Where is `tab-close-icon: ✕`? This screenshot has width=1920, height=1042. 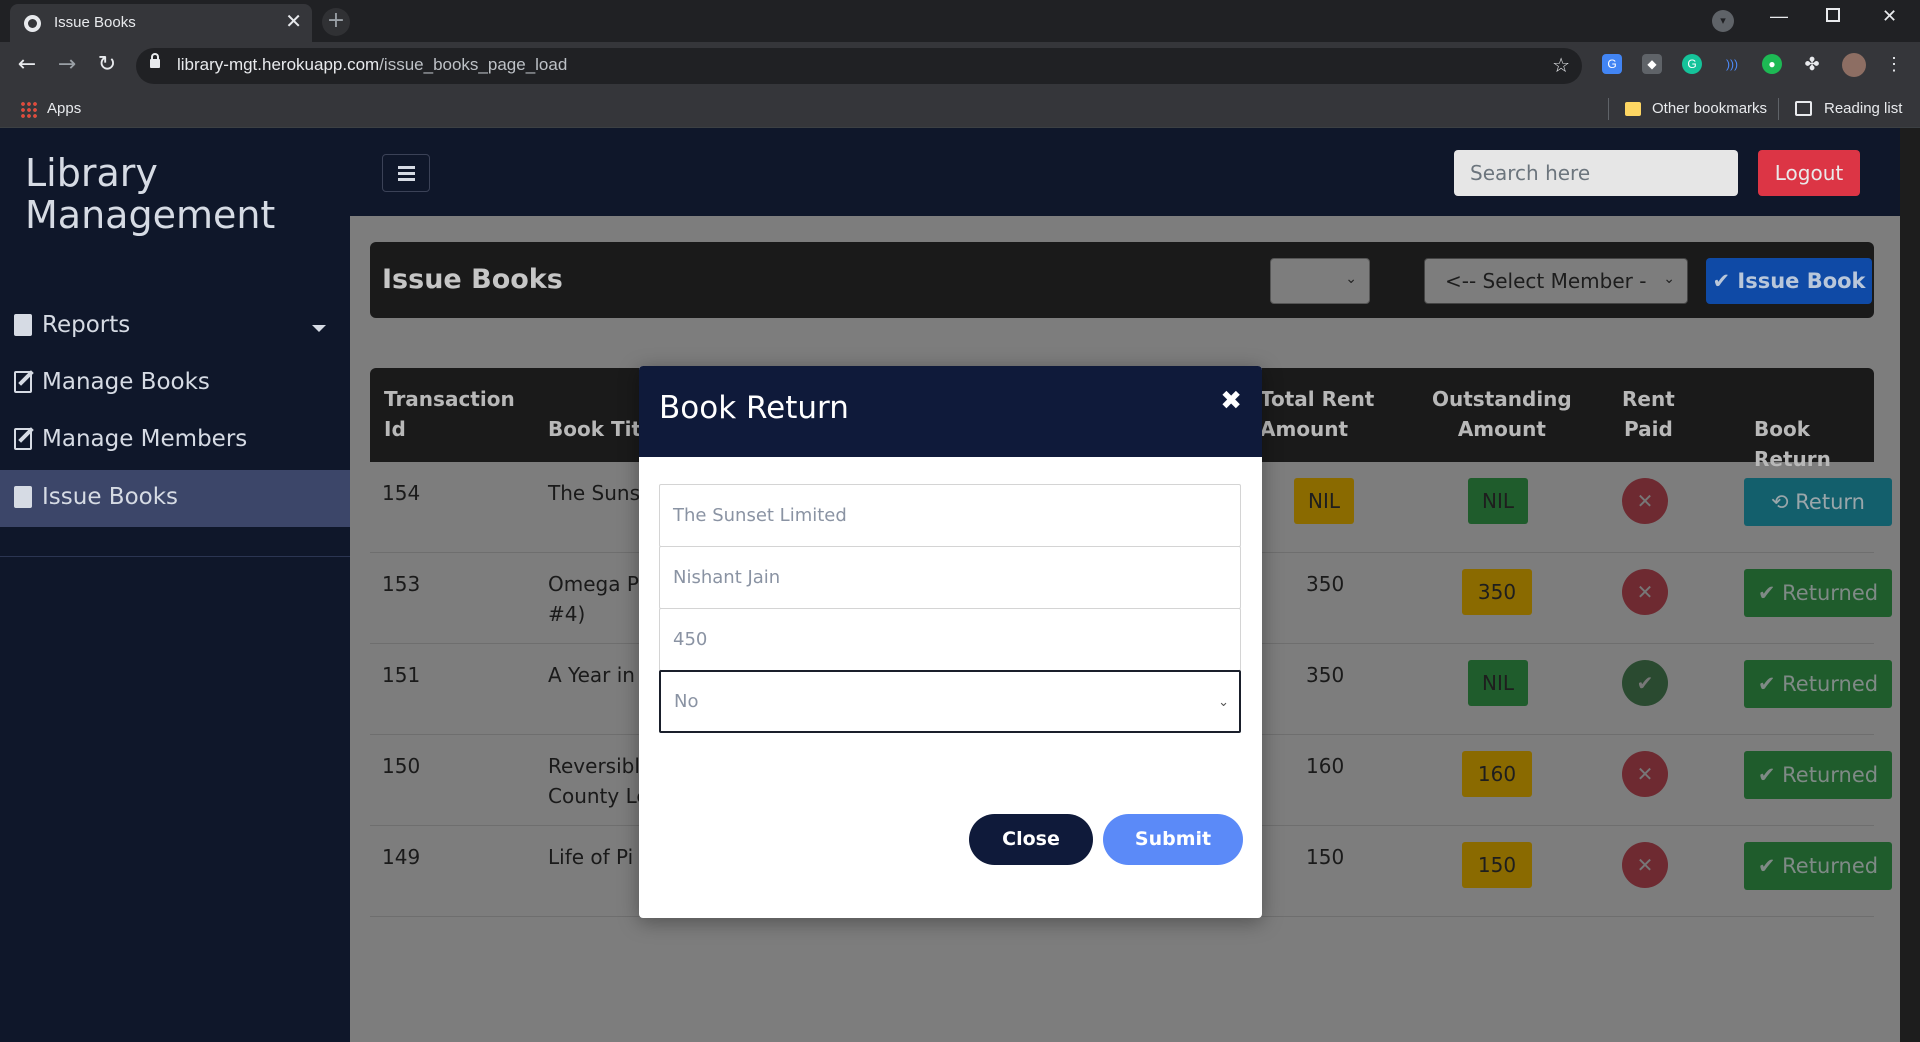 tab-close-icon: ✕ is located at coordinates (293, 21).